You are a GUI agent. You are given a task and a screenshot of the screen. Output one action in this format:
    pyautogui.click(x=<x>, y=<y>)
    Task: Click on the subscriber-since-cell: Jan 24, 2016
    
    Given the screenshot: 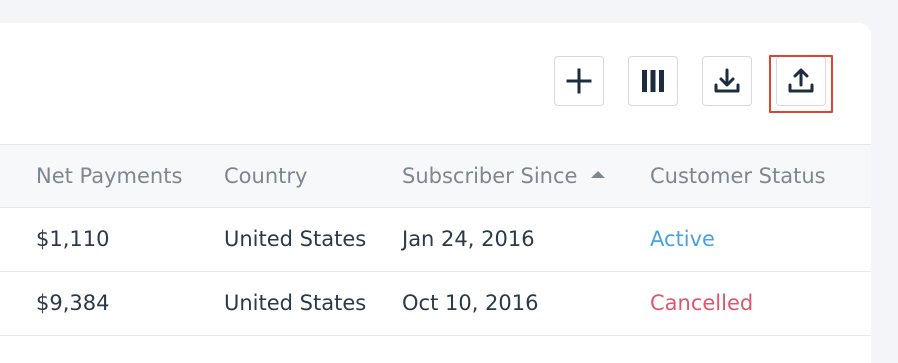 What is the action you would take?
    pyautogui.click(x=468, y=239)
    